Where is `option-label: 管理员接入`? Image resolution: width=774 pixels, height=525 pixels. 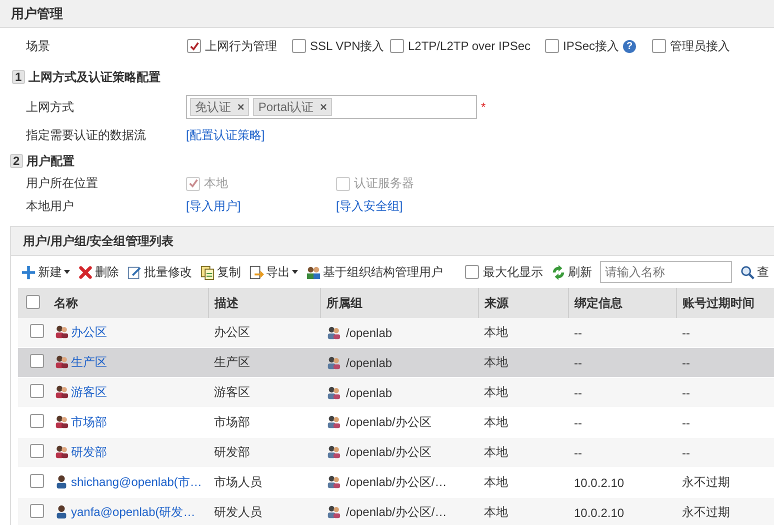 option-label: 管理员接入 is located at coordinates (700, 46).